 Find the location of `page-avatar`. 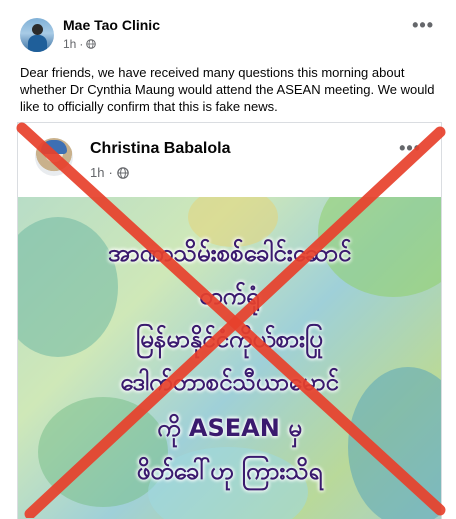

page-avatar is located at coordinates (37, 35).